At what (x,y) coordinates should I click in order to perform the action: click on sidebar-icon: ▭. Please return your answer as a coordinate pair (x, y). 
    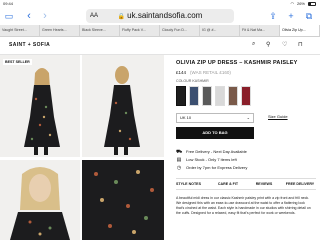
    Looking at the image, I should click on (9, 16).